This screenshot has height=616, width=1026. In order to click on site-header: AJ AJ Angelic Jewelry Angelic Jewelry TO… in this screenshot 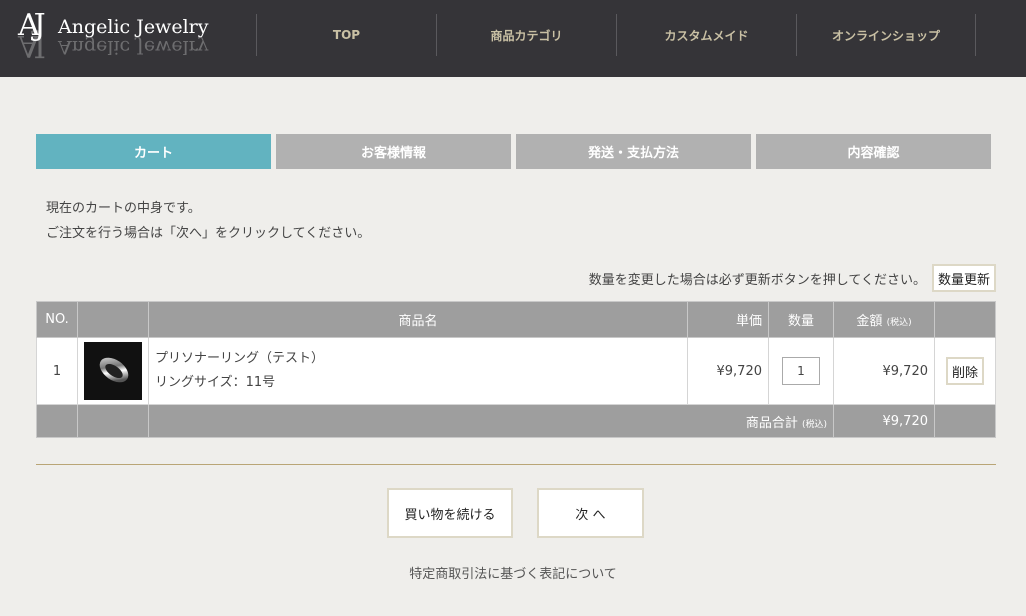, I will do `click(513, 38)`.